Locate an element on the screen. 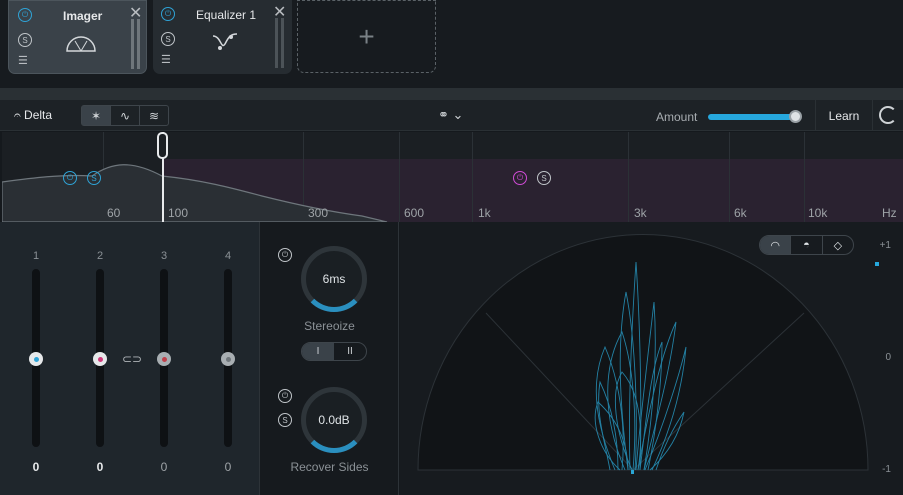  imager-icon is located at coordinates (81, 44).